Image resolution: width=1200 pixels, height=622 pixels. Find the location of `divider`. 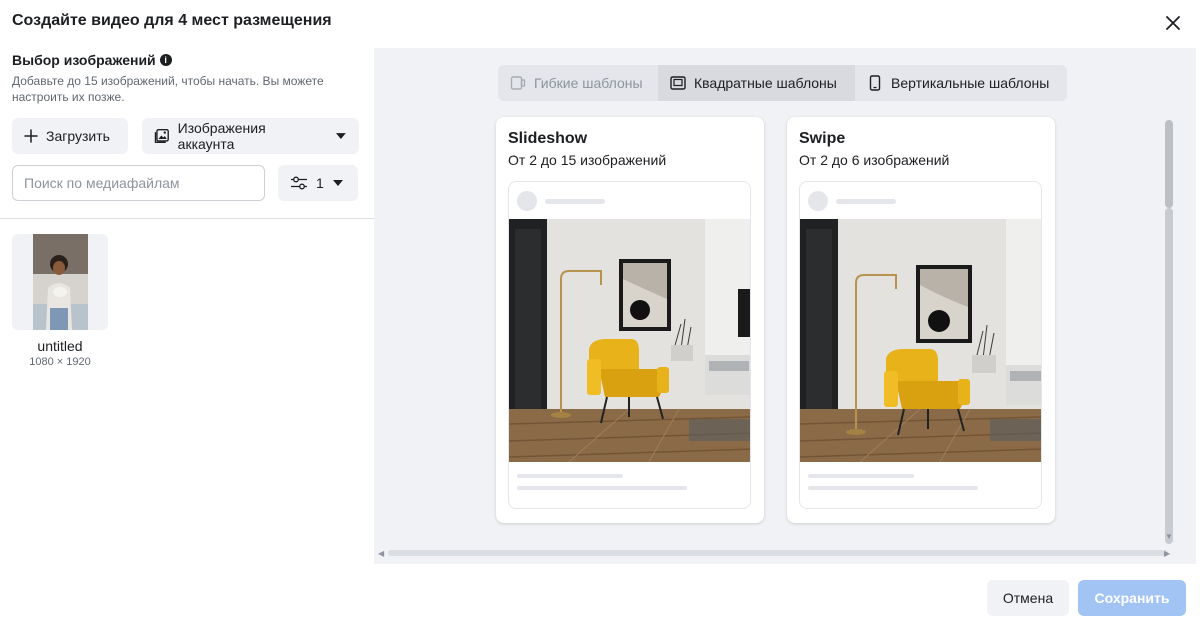

divider is located at coordinates (187, 218).